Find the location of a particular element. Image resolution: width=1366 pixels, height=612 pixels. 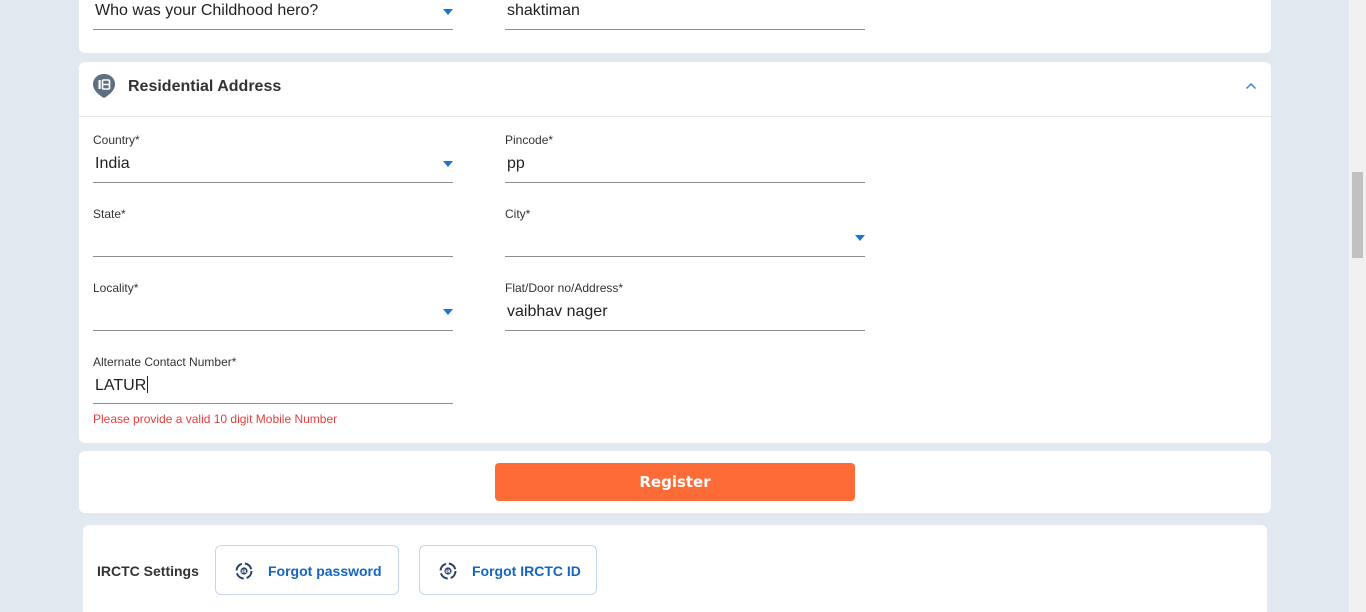

security-question-select: Who was your Childhood hero? is located at coordinates (273, 15).